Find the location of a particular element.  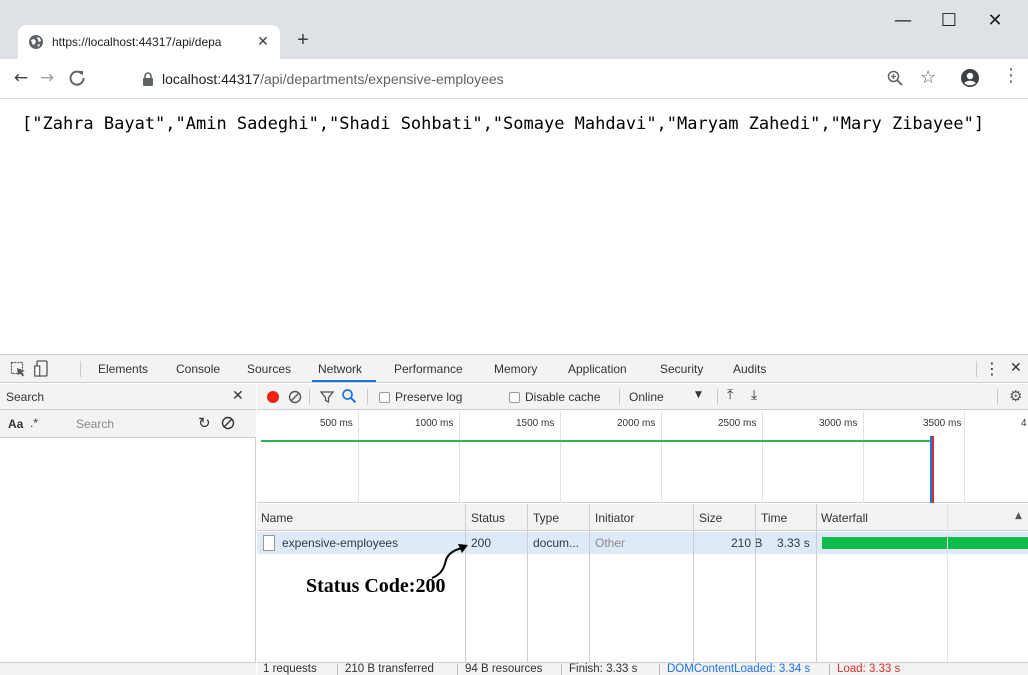

clear-icon is located at coordinates (228, 423).